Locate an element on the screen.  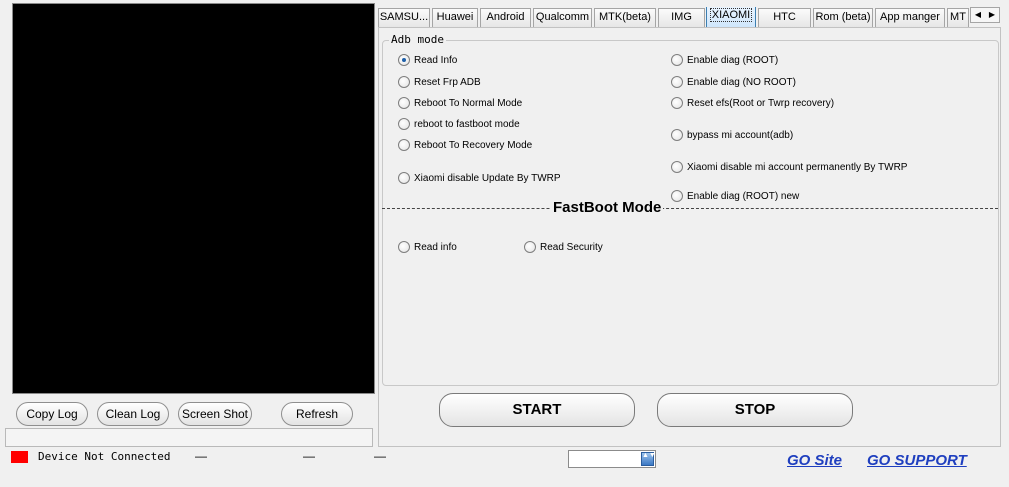
port-select: ▲▼ is located at coordinates (612, 459).